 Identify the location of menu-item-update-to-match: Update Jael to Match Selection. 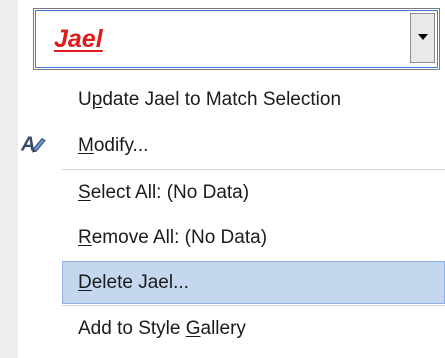
(222, 100).